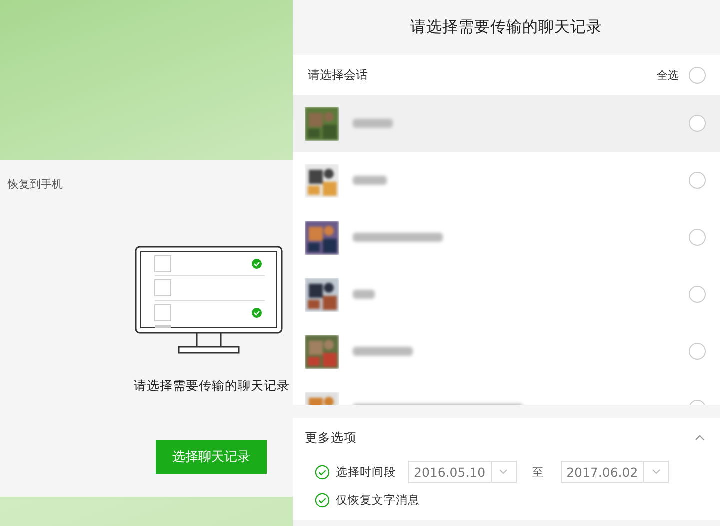  What do you see at coordinates (506, 27) in the screenshot?
I see `panel-title: 请选择需要传输的聊天记录` at bounding box center [506, 27].